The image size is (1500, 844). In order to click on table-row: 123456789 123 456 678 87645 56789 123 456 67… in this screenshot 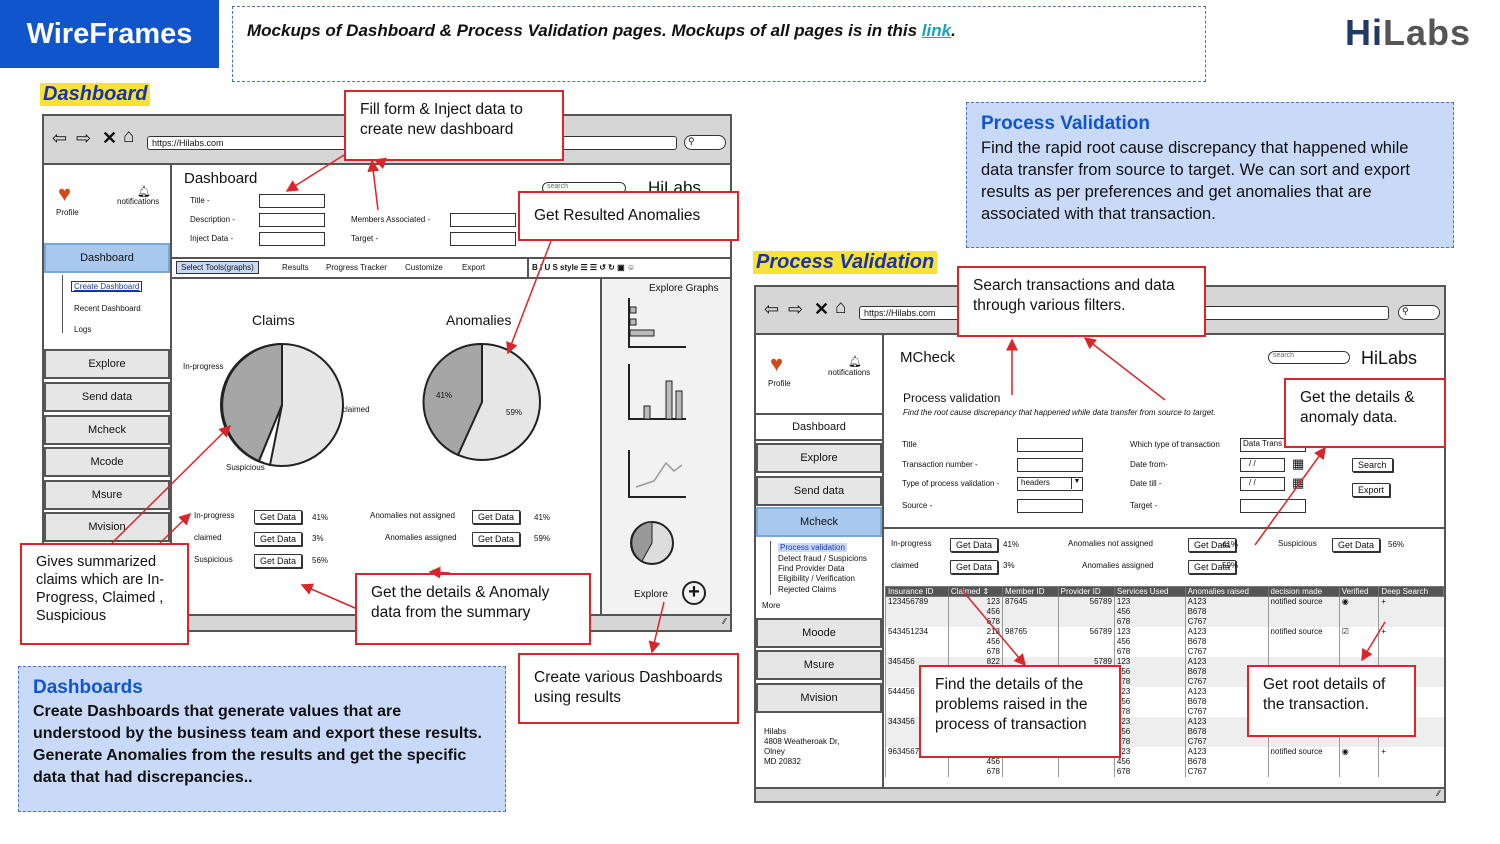, I will do `click(1164, 611)`.